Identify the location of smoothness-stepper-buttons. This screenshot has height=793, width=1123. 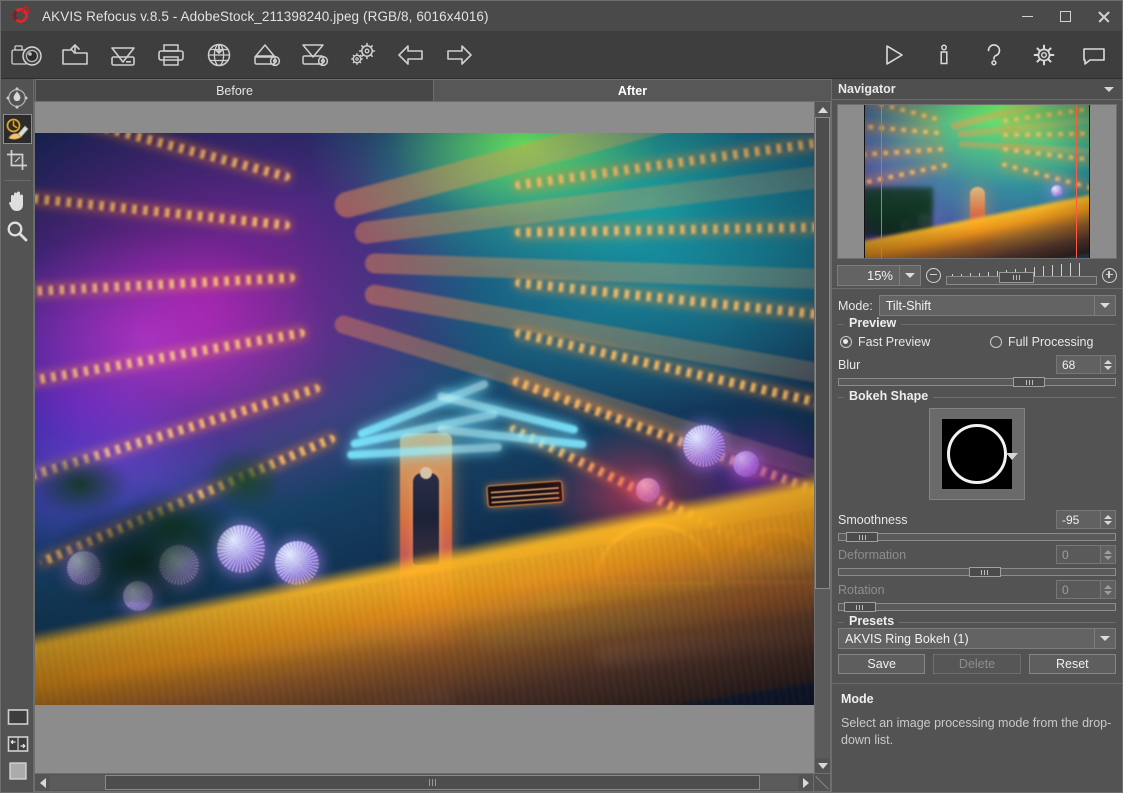
(1108, 519).